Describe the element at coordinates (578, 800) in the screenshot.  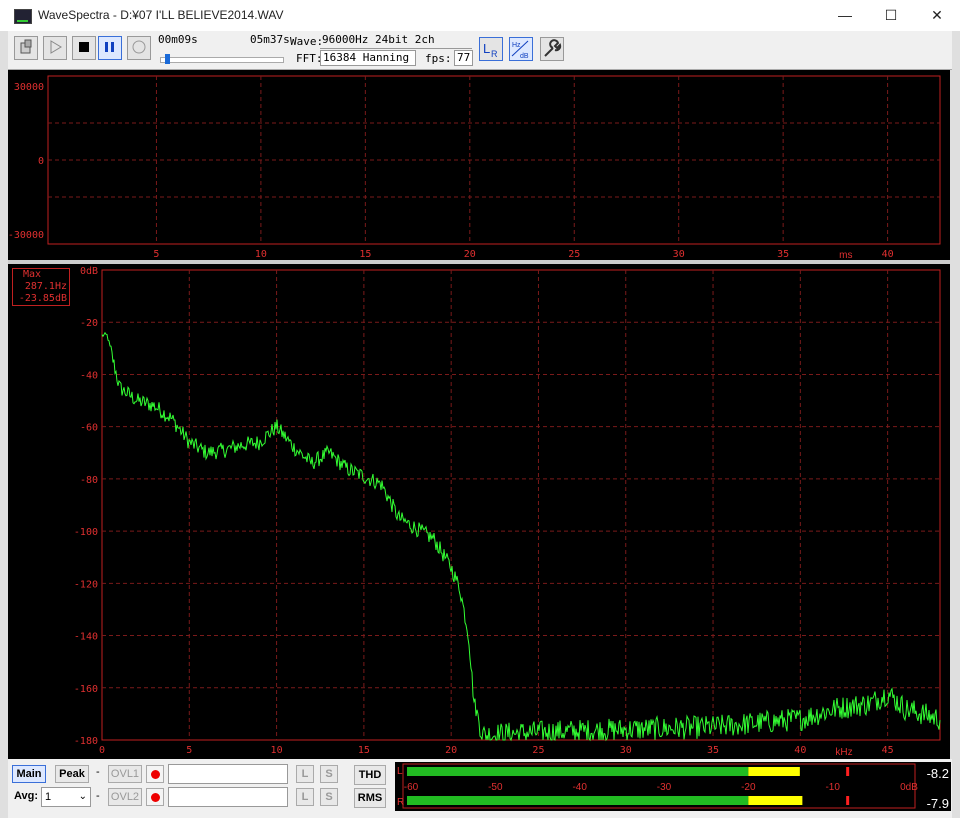
I see `meter-r-bar-green` at that location.